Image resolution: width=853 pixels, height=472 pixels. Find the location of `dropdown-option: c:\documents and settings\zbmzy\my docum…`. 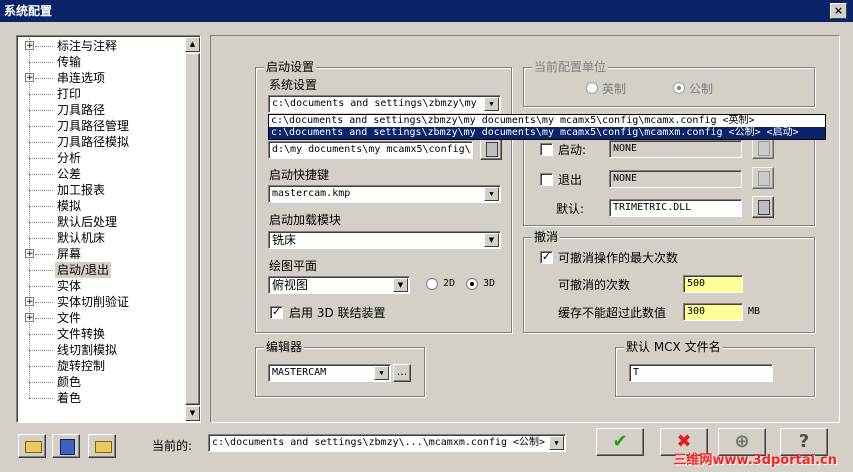

dropdown-option: c:\documents and settings\zbmzy\my docum… is located at coordinates (547, 121).